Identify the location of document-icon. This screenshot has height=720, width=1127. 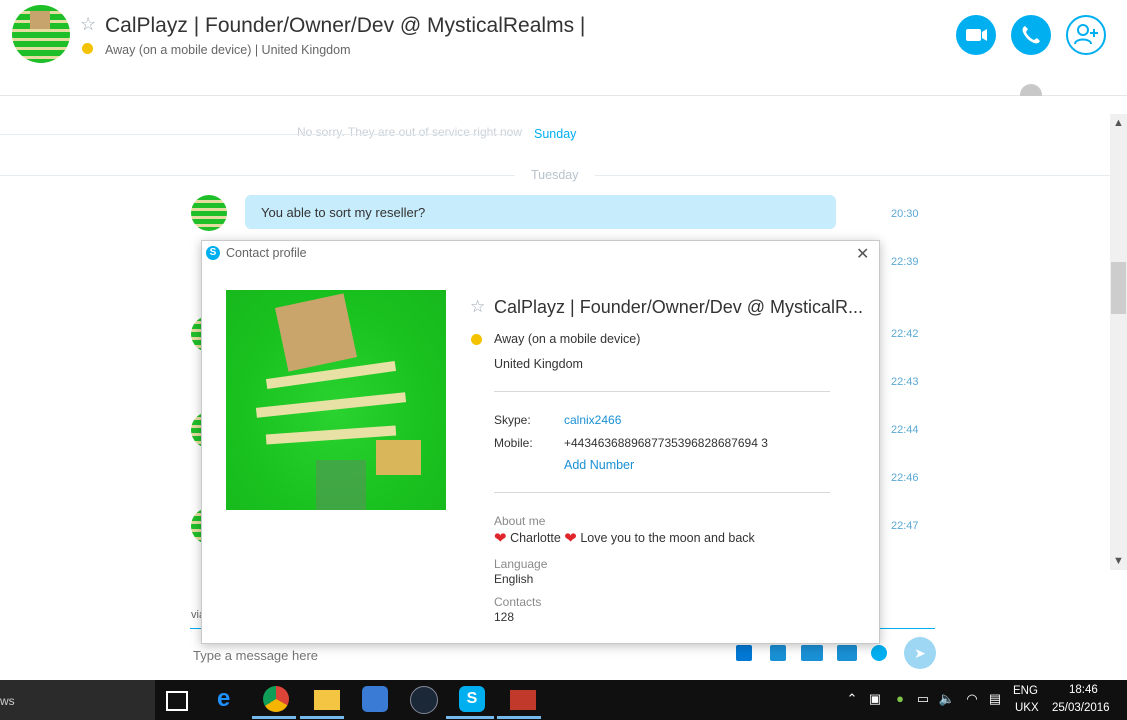
(778, 653).